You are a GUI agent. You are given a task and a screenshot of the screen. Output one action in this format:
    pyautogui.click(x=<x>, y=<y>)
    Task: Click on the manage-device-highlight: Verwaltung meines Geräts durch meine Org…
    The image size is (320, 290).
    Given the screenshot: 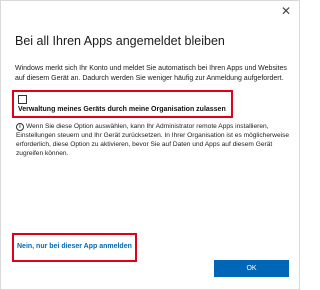 What is the action you would take?
    pyautogui.click(x=122, y=104)
    